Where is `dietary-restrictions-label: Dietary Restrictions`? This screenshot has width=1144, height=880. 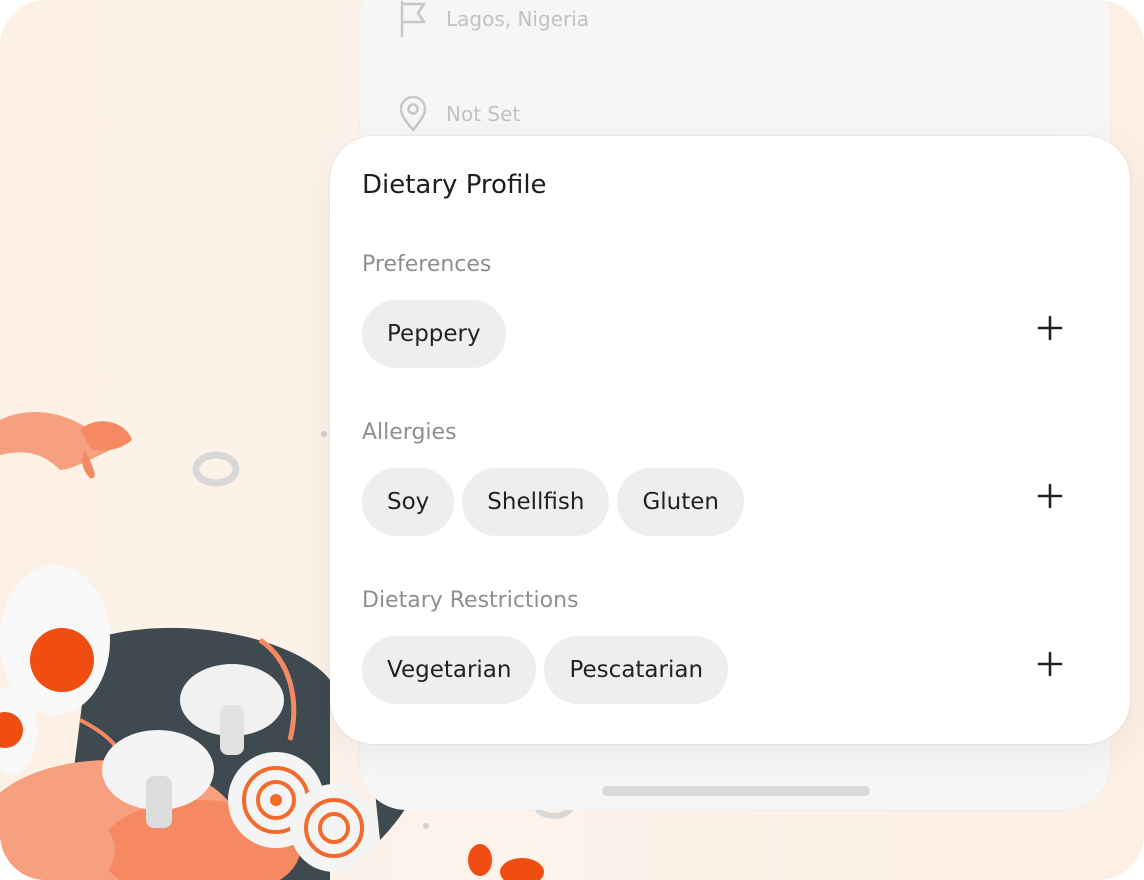 dietary-restrictions-label: Dietary Restrictions is located at coordinates (470, 600).